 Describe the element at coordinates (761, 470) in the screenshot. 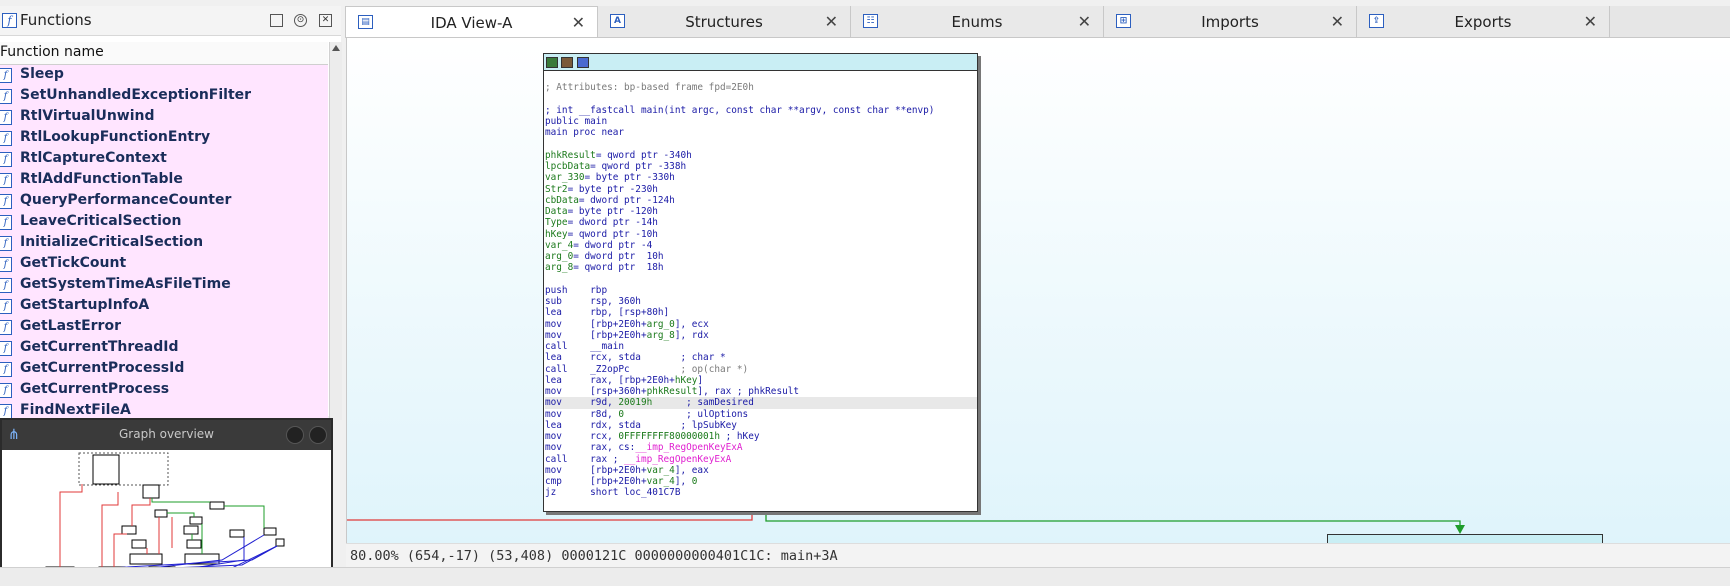

I see `disassembly-line: mov [rbp+2E0h+var_4], eax` at that location.